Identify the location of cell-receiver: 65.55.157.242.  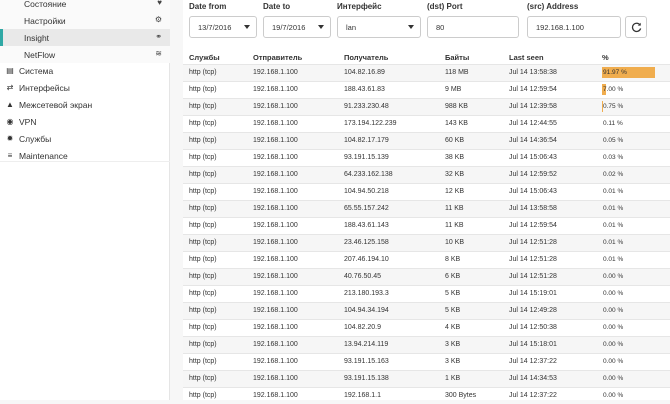
(366, 208).